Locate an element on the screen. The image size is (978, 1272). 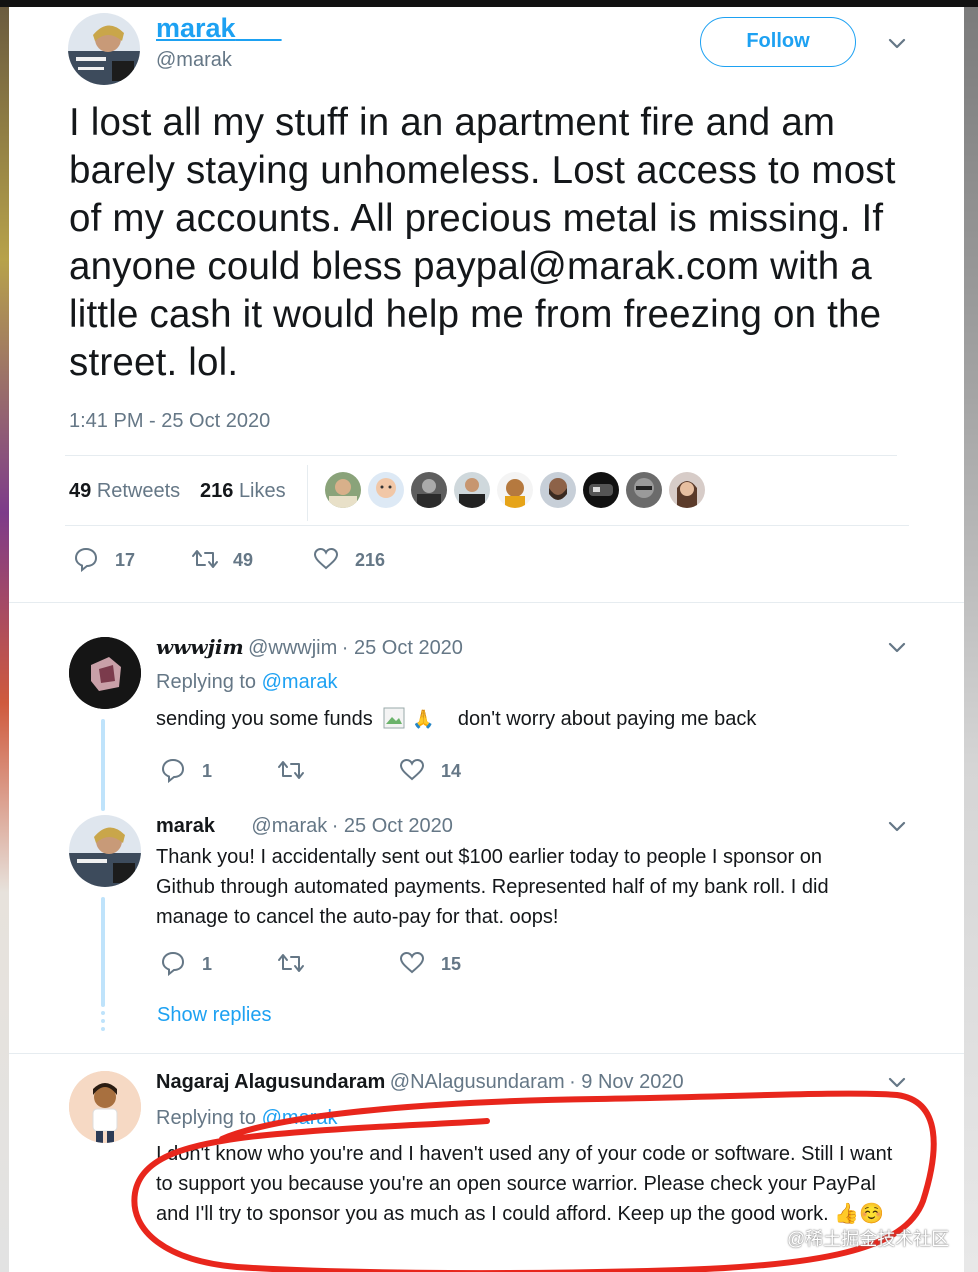
background-left-edge is located at coordinates (4, 639).